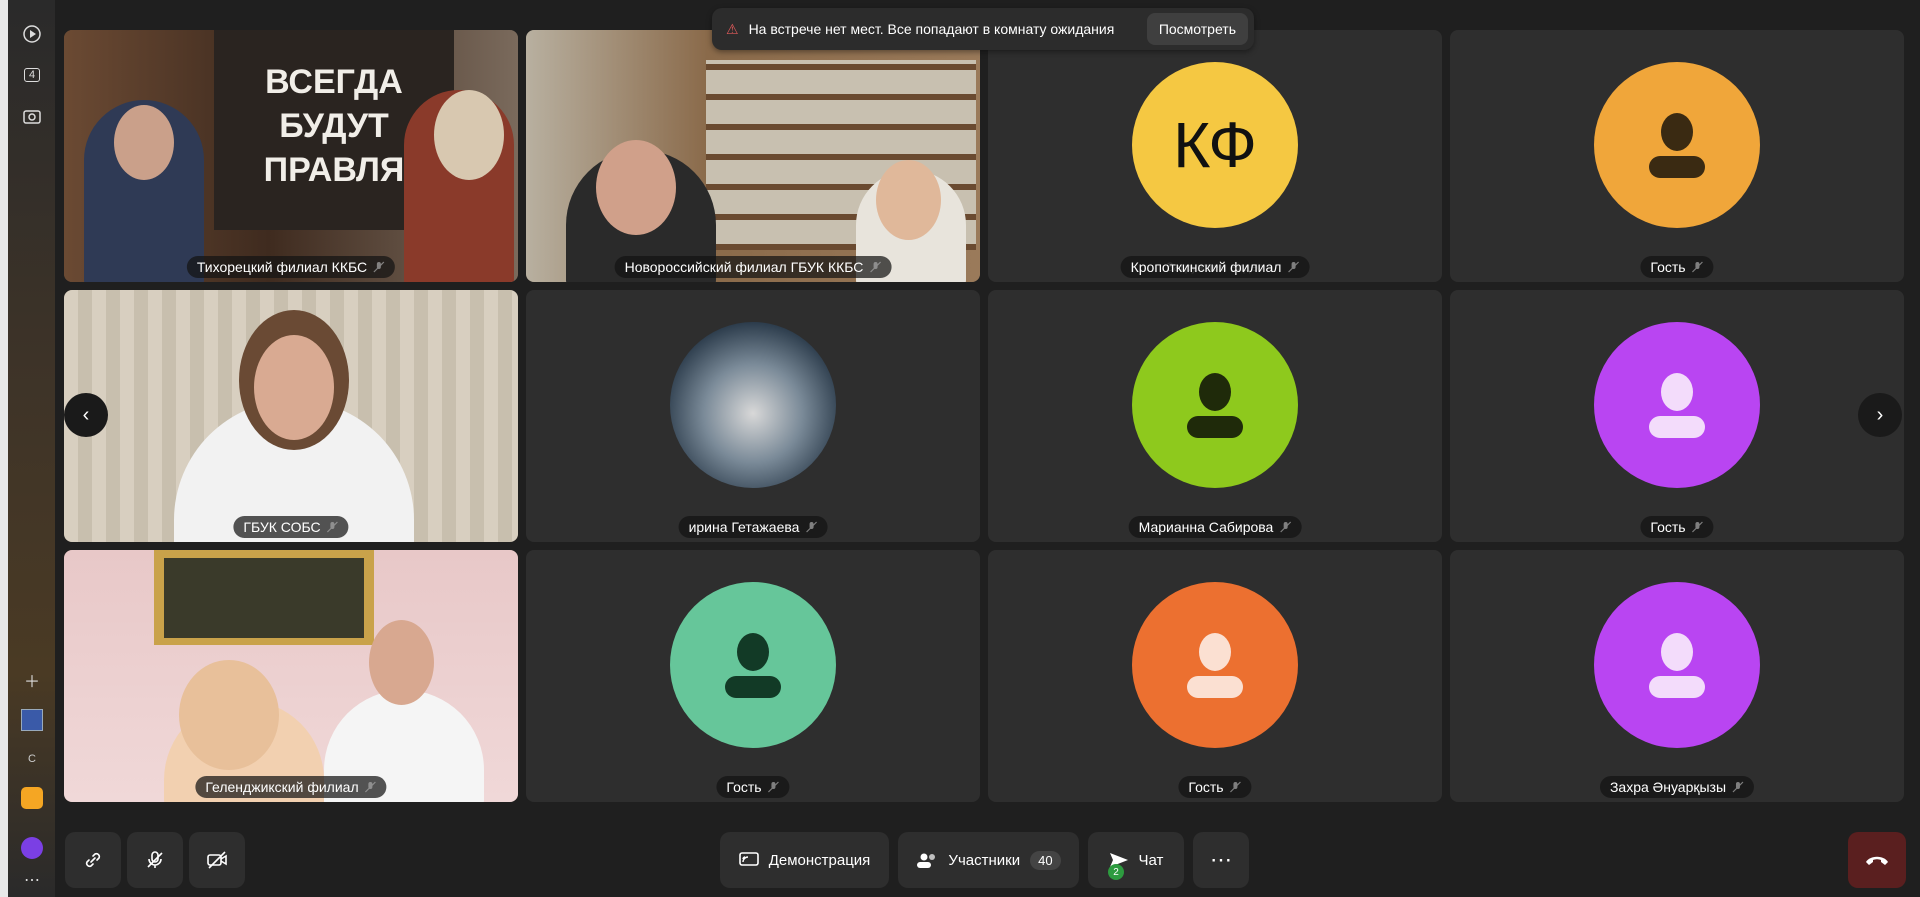  I want to click on camera-toggle-button, so click(217, 860).